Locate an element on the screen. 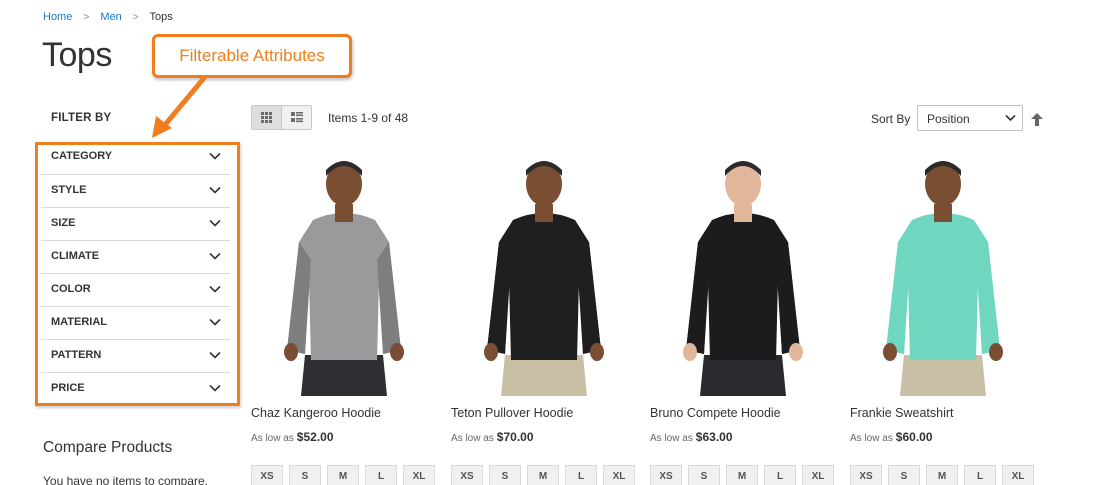 Image resolution: width=1098 pixels, height=485 pixels. price-value: $52.00 is located at coordinates (315, 437).